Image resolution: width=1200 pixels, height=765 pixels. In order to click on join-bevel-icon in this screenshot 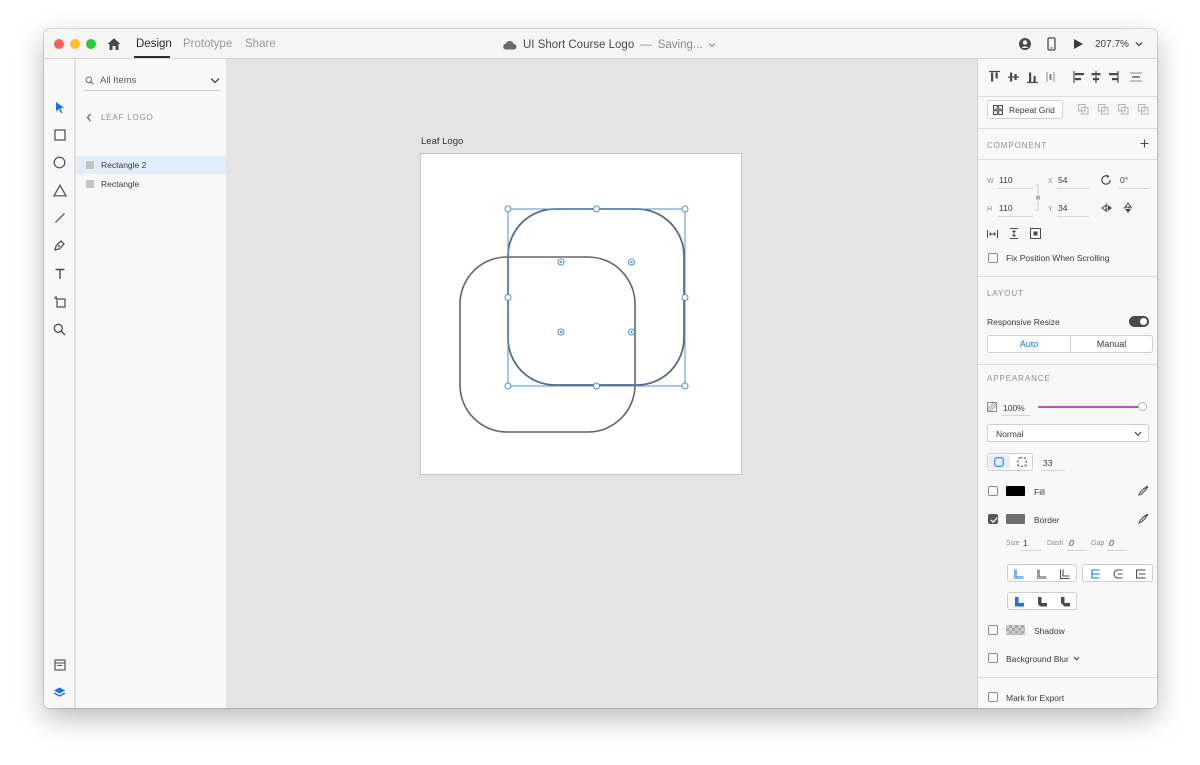, I will do `click(1065, 602)`.